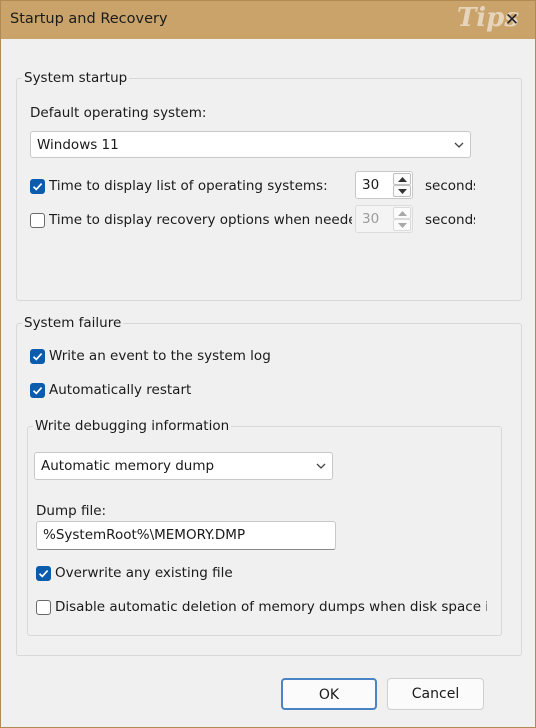  Describe the element at coordinates (71, 511) in the screenshot. I see `dump-file-label: Dump file:` at that location.